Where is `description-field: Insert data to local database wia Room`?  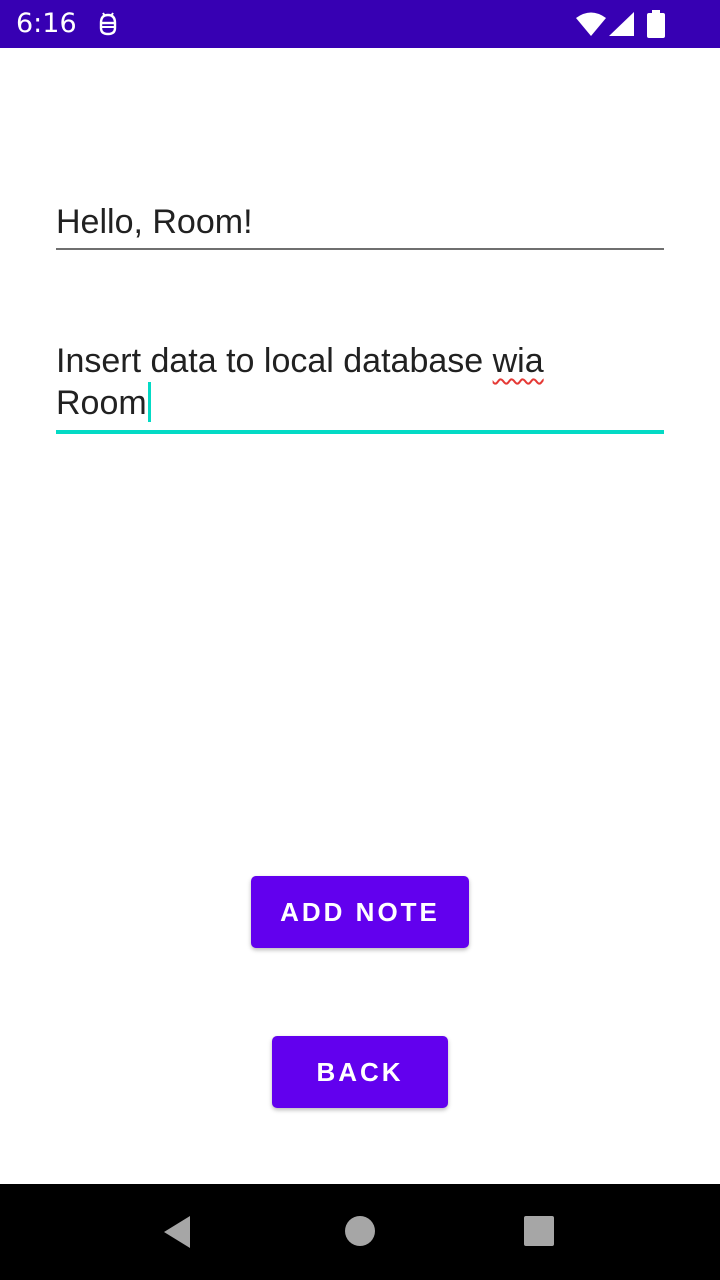
description-field: Insert data to local database wia Room is located at coordinates (360, 387).